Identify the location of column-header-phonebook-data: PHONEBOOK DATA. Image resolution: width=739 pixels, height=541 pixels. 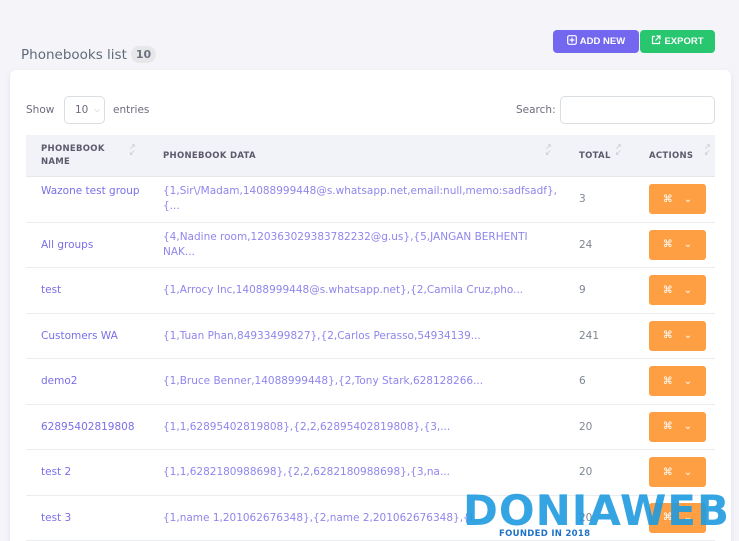
(233, 156).